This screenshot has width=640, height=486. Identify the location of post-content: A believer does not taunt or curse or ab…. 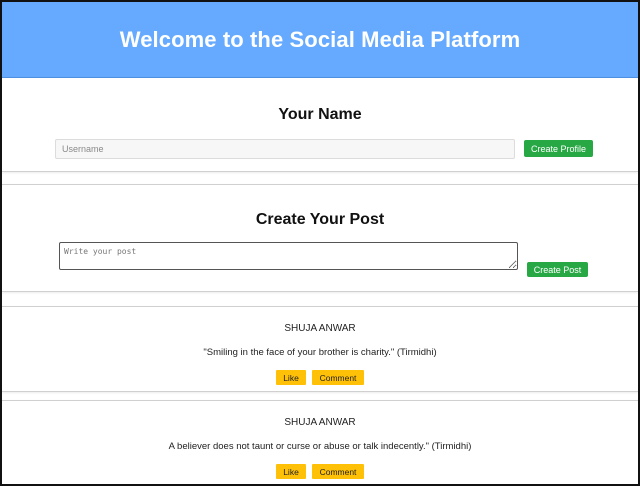
(320, 446).